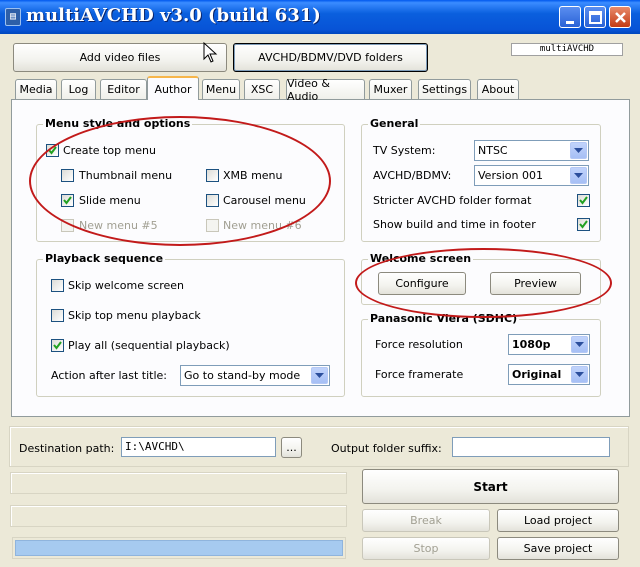 The image size is (640, 567). What do you see at coordinates (13, 17) in the screenshot?
I see `film-icon: ▤` at bounding box center [13, 17].